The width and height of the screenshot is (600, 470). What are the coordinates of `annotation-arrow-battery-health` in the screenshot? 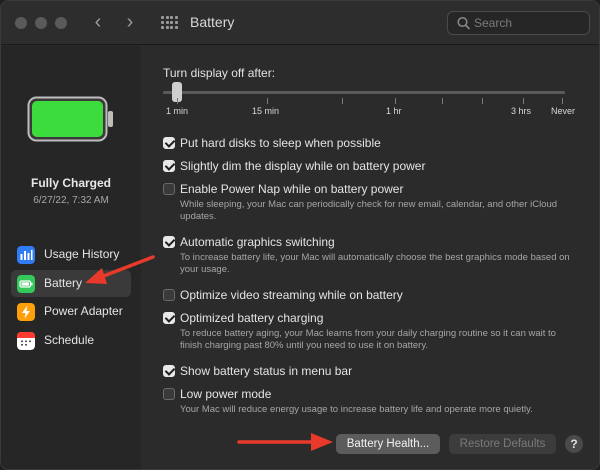 It's located at (285, 442).